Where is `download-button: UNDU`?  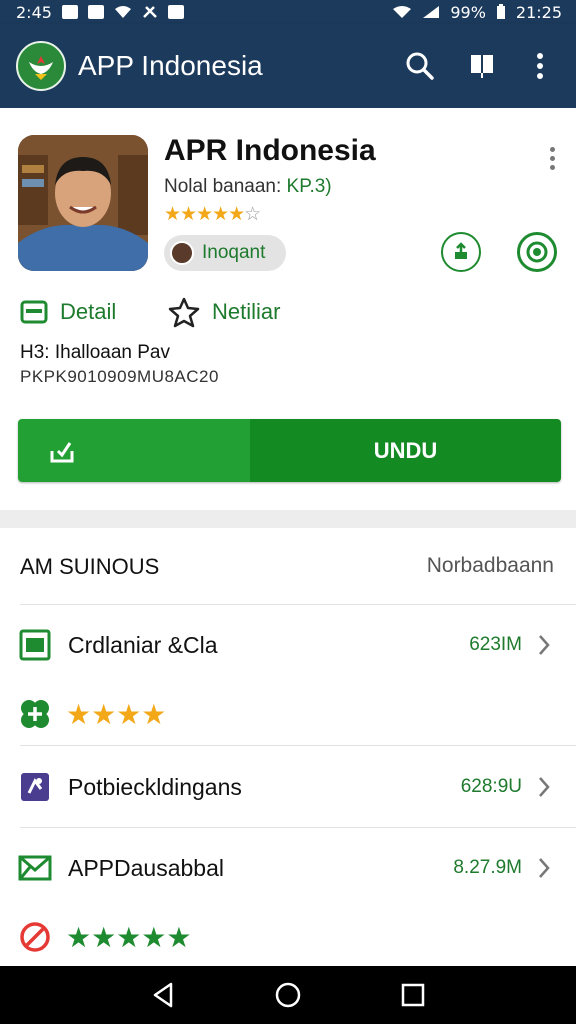 download-button: UNDU is located at coordinates (289, 450).